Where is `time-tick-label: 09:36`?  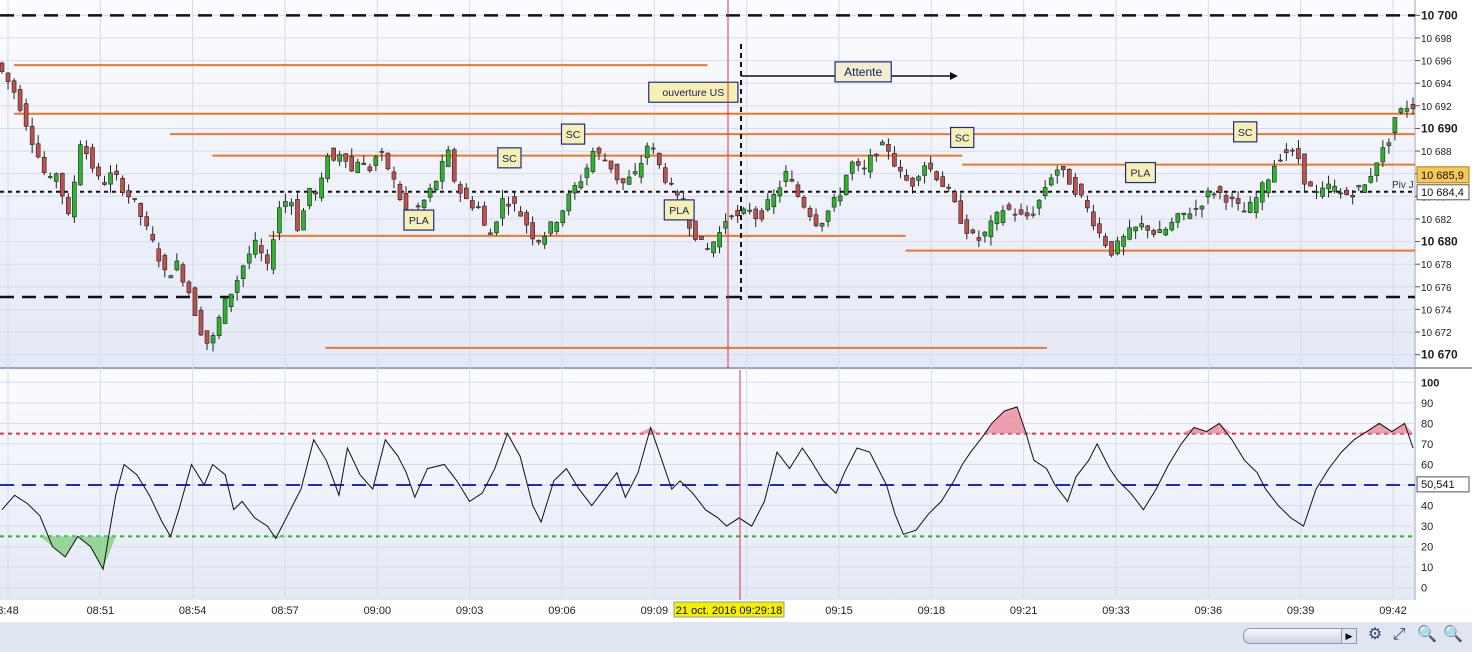 time-tick-label: 09:36 is located at coordinates (1209, 611).